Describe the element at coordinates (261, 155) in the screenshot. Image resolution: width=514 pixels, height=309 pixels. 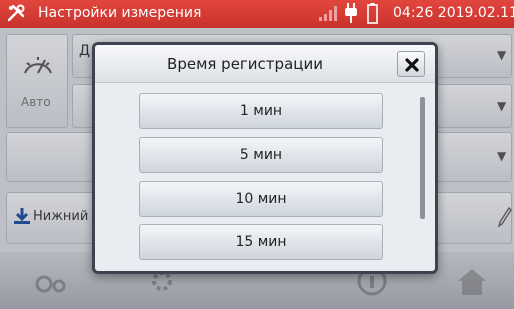
I see `option-5-min: 5 мин` at that location.